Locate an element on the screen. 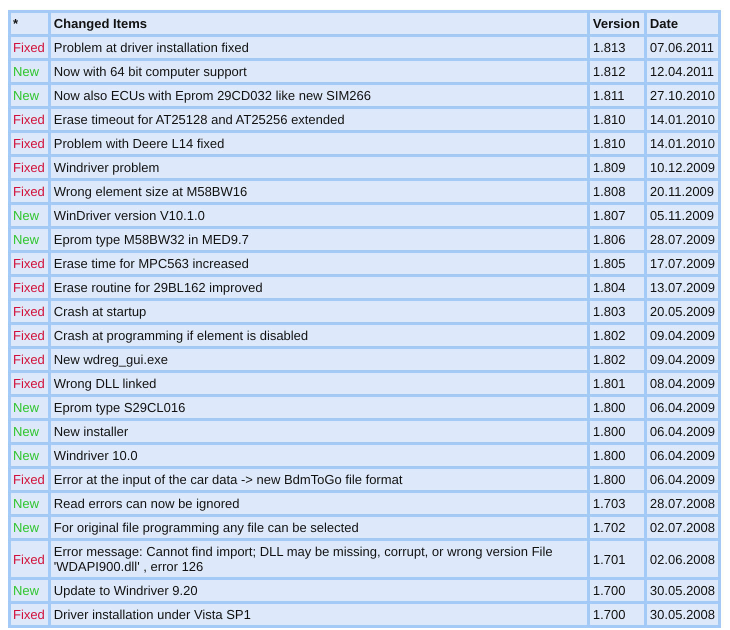 The height and width of the screenshot is (630, 730). date-cell: 02.06.2008 is located at coordinates (682, 559).